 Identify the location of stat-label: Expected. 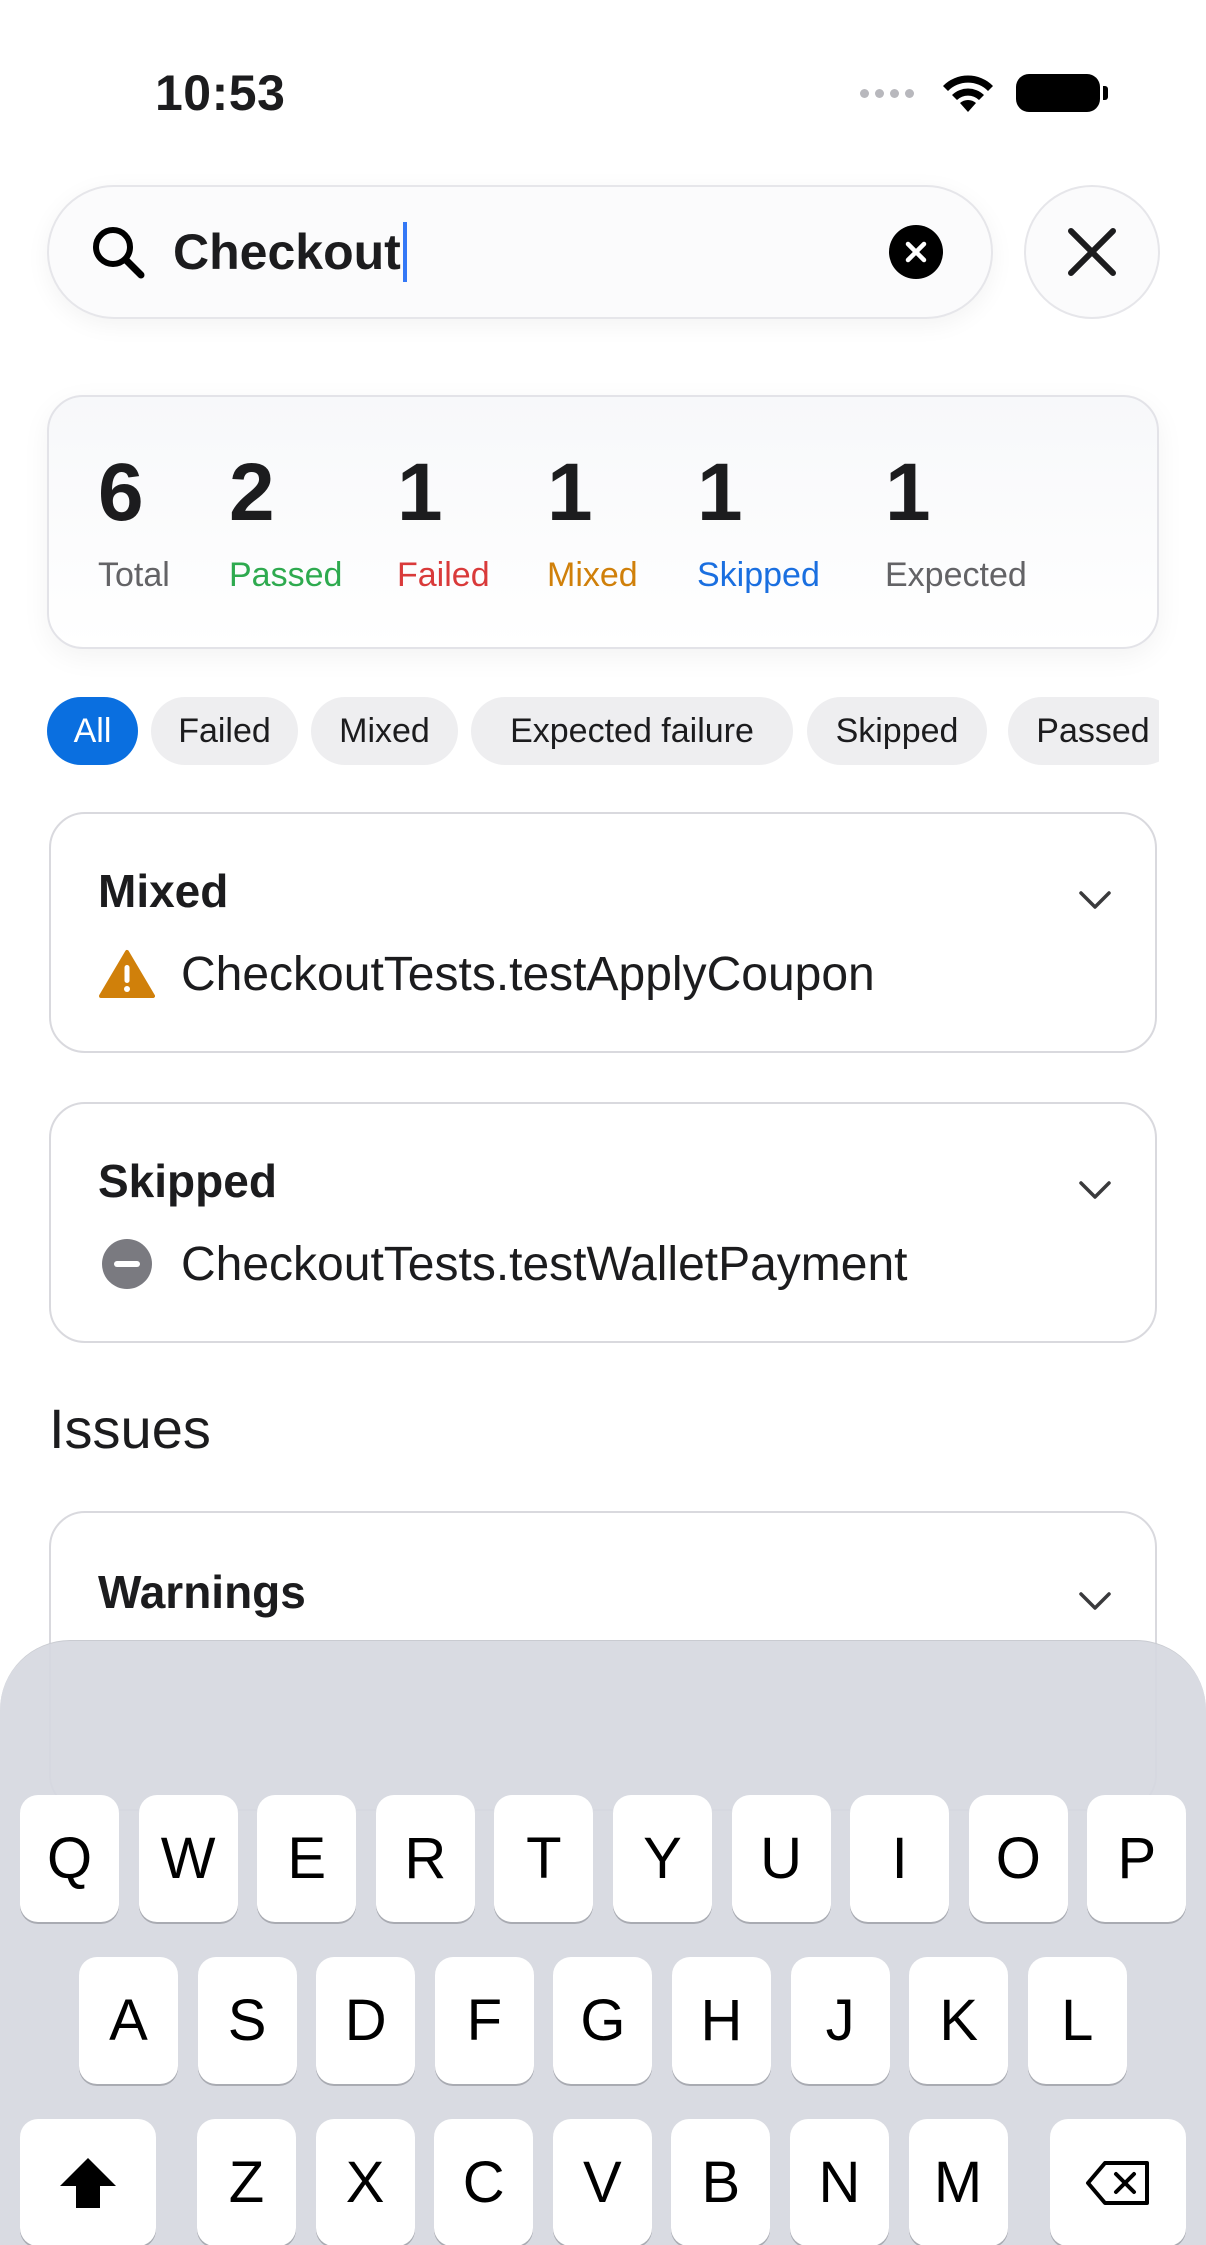
(956, 575).